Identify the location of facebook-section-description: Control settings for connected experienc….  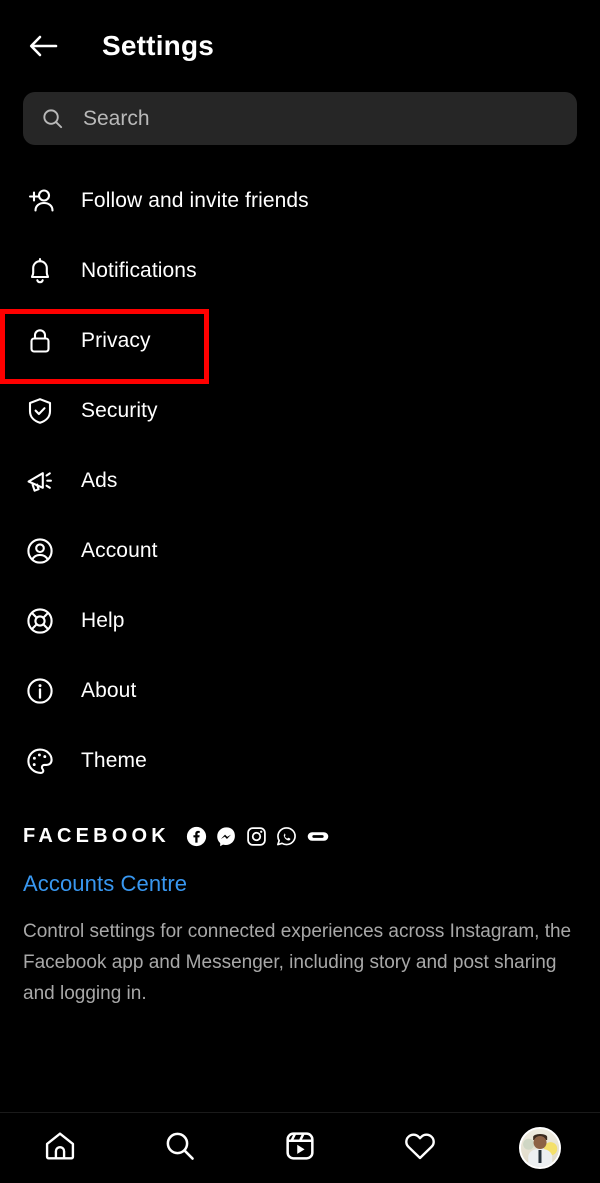
(297, 962).